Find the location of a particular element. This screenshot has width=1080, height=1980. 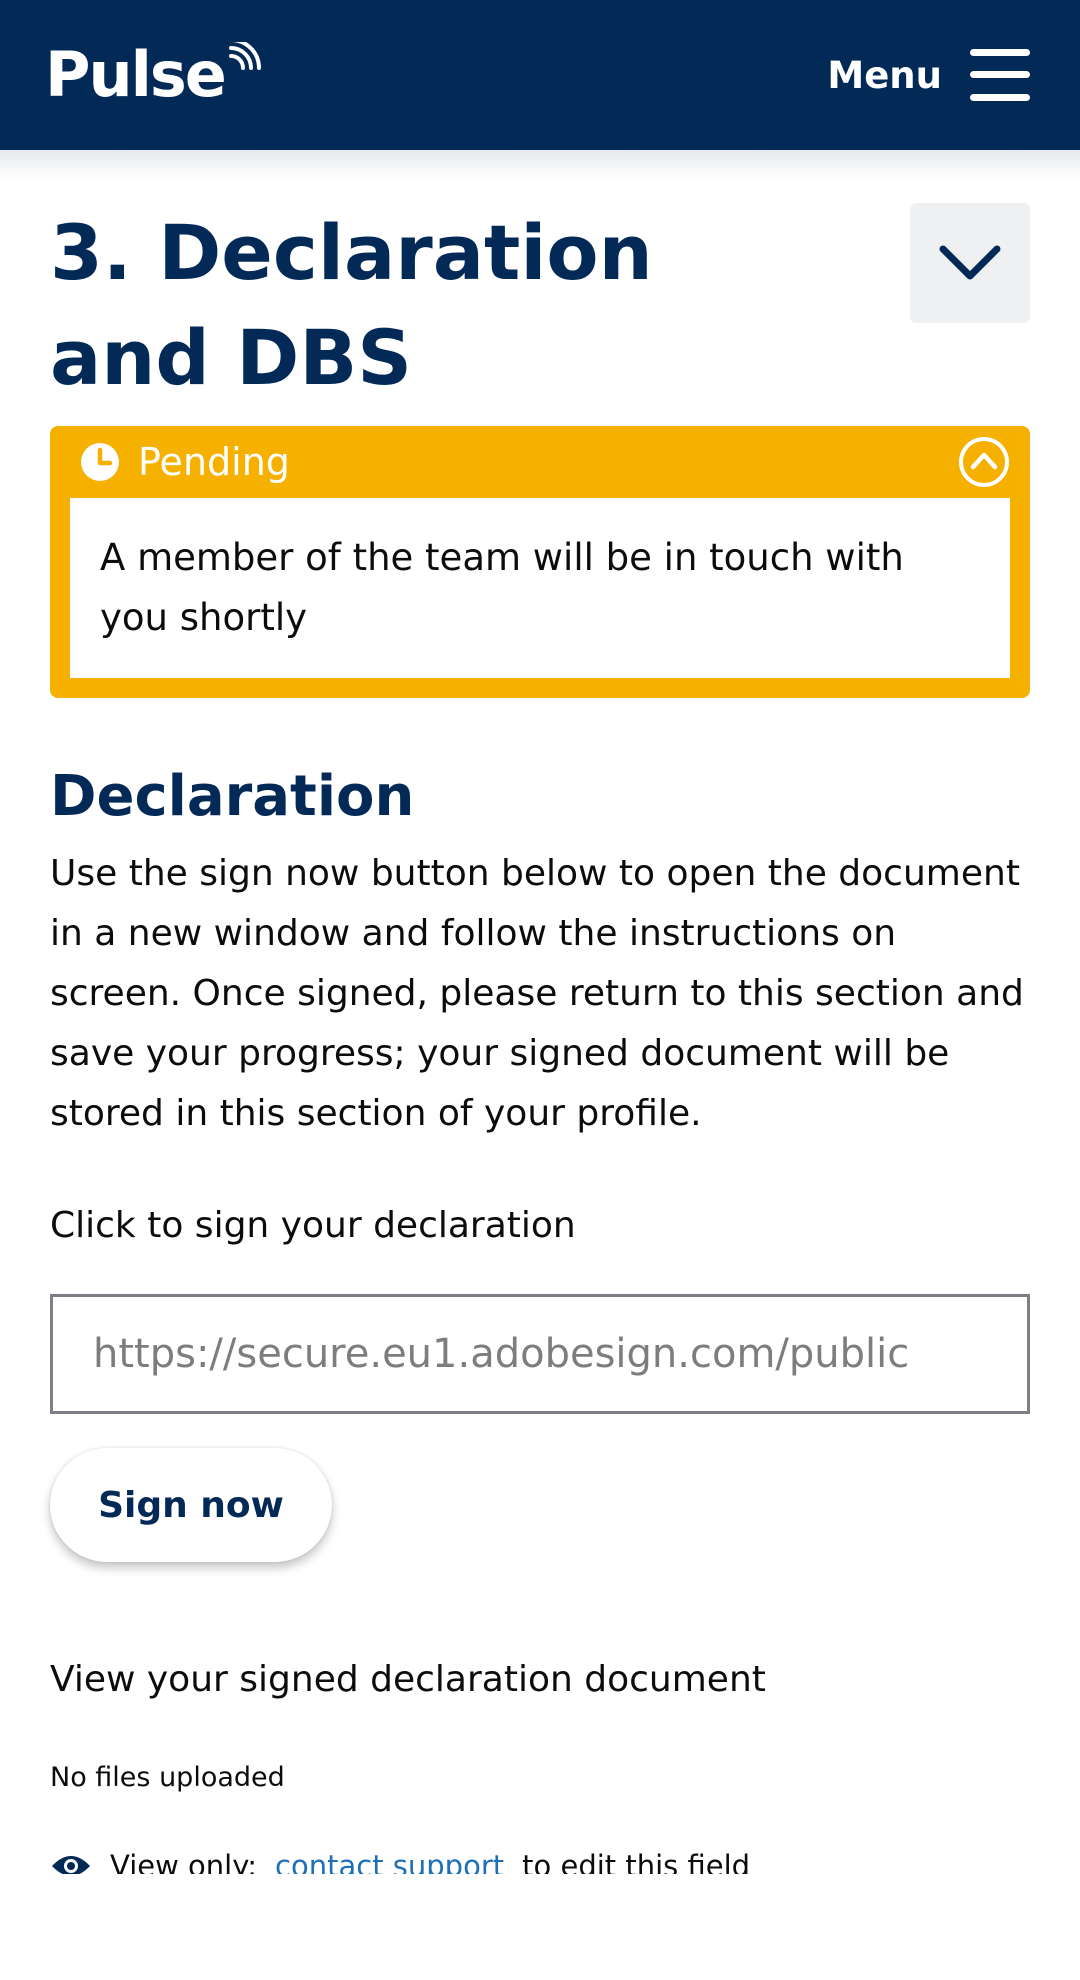

signal-waves-icon is located at coordinates (244, 56).